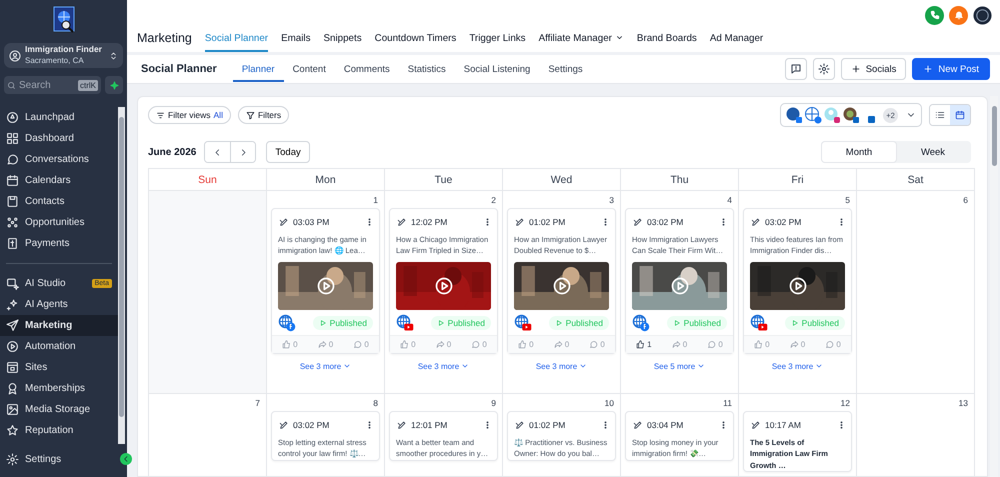 This screenshot has height=477, width=1000. What do you see at coordinates (982, 15) in the screenshot?
I see `profile-avatar` at bounding box center [982, 15].